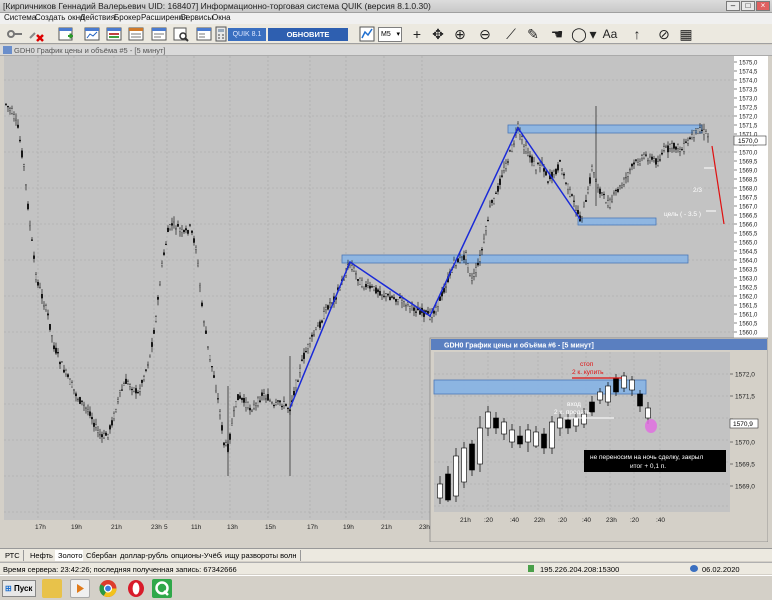 Image resolution: width=772 pixels, height=600 pixels. What do you see at coordinates (733, 6) in the screenshot?
I see `minimize-button: –` at bounding box center [733, 6].